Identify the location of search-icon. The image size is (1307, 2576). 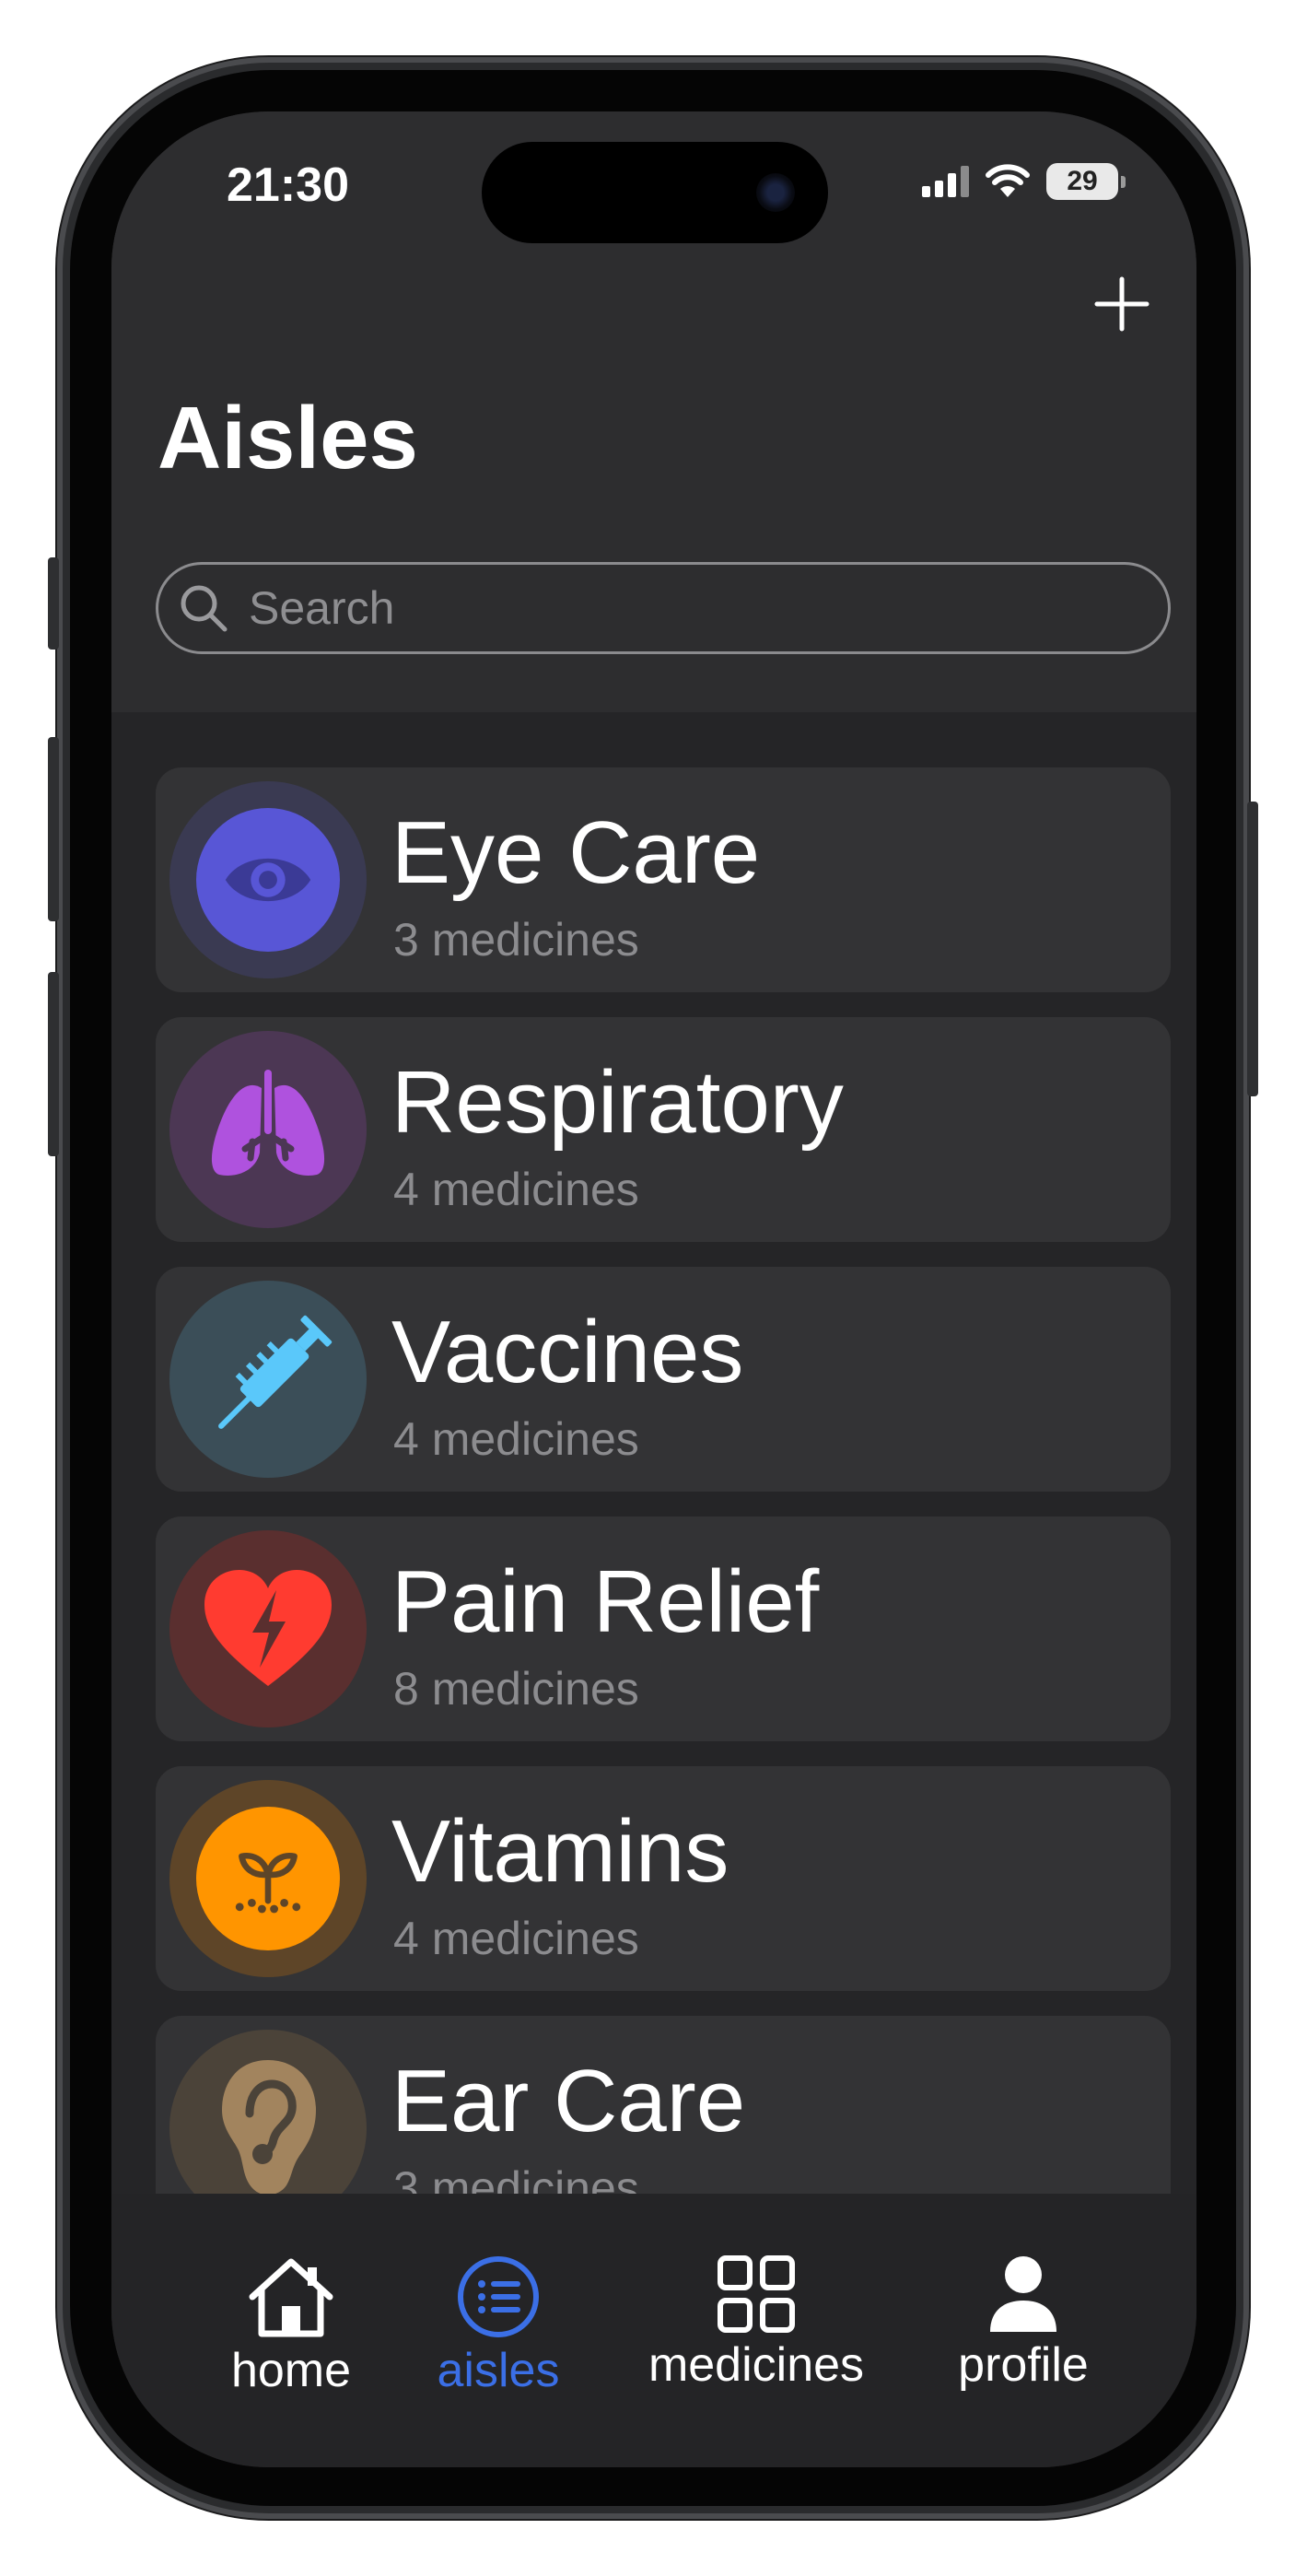
(205, 608).